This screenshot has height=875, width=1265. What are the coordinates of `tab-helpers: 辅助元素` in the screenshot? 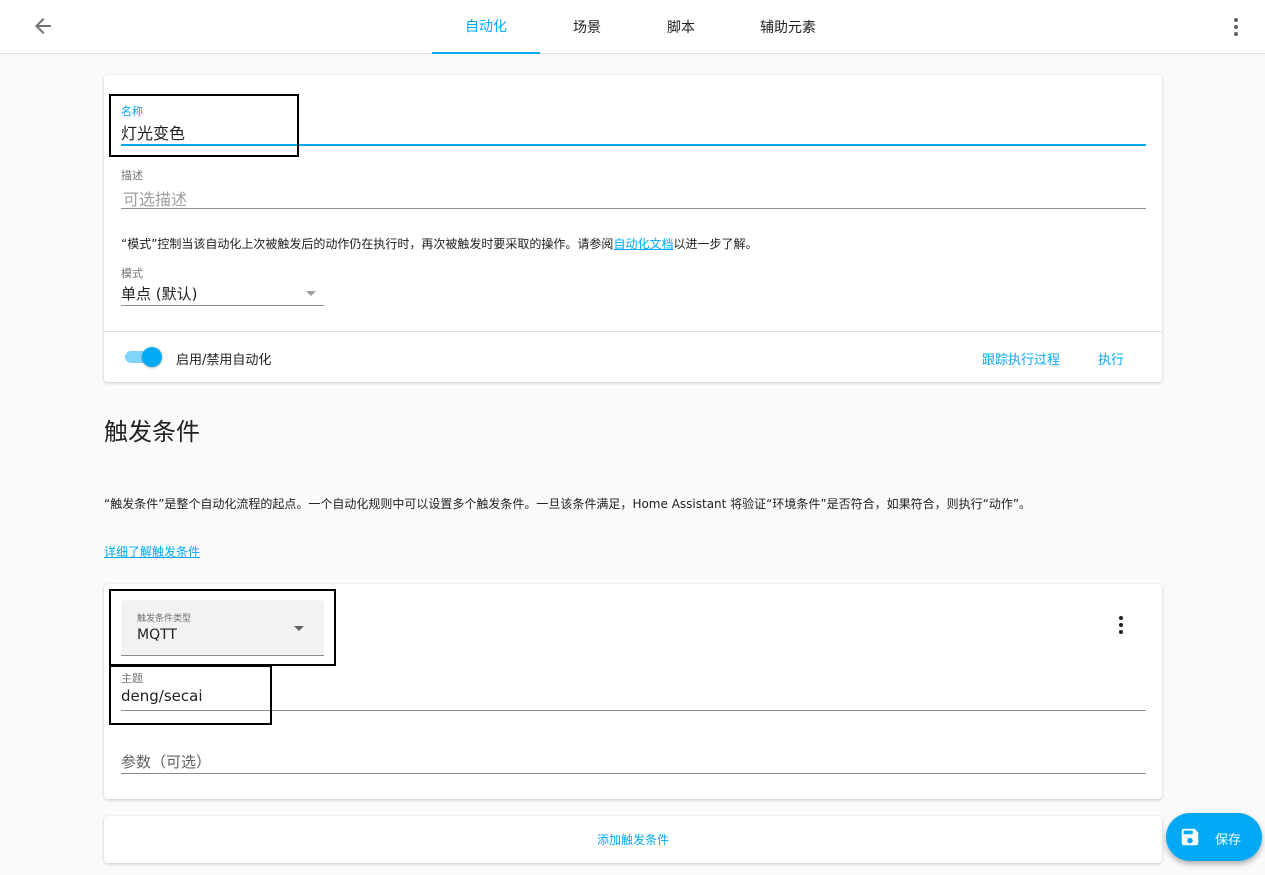 It's located at (788, 27).